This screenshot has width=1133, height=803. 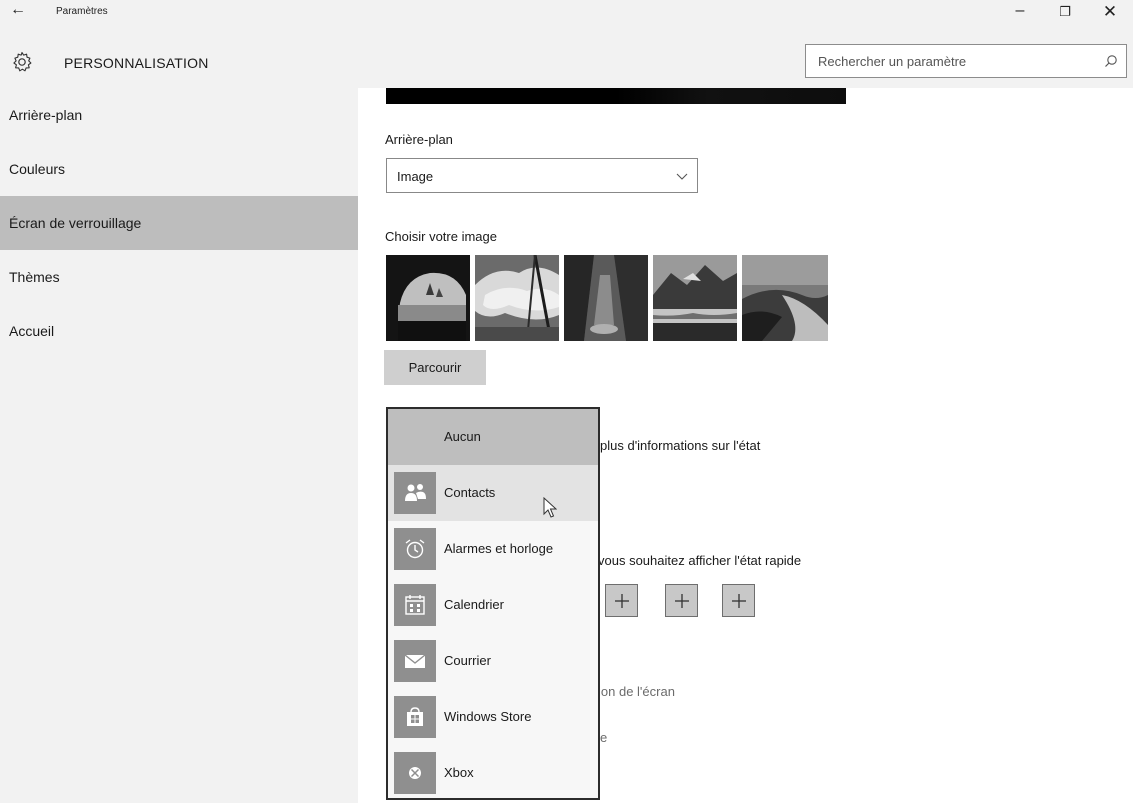 What do you see at coordinates (1111, 61) in the screenshot?
I see `search-icon` at bounding box center [1111, 61].